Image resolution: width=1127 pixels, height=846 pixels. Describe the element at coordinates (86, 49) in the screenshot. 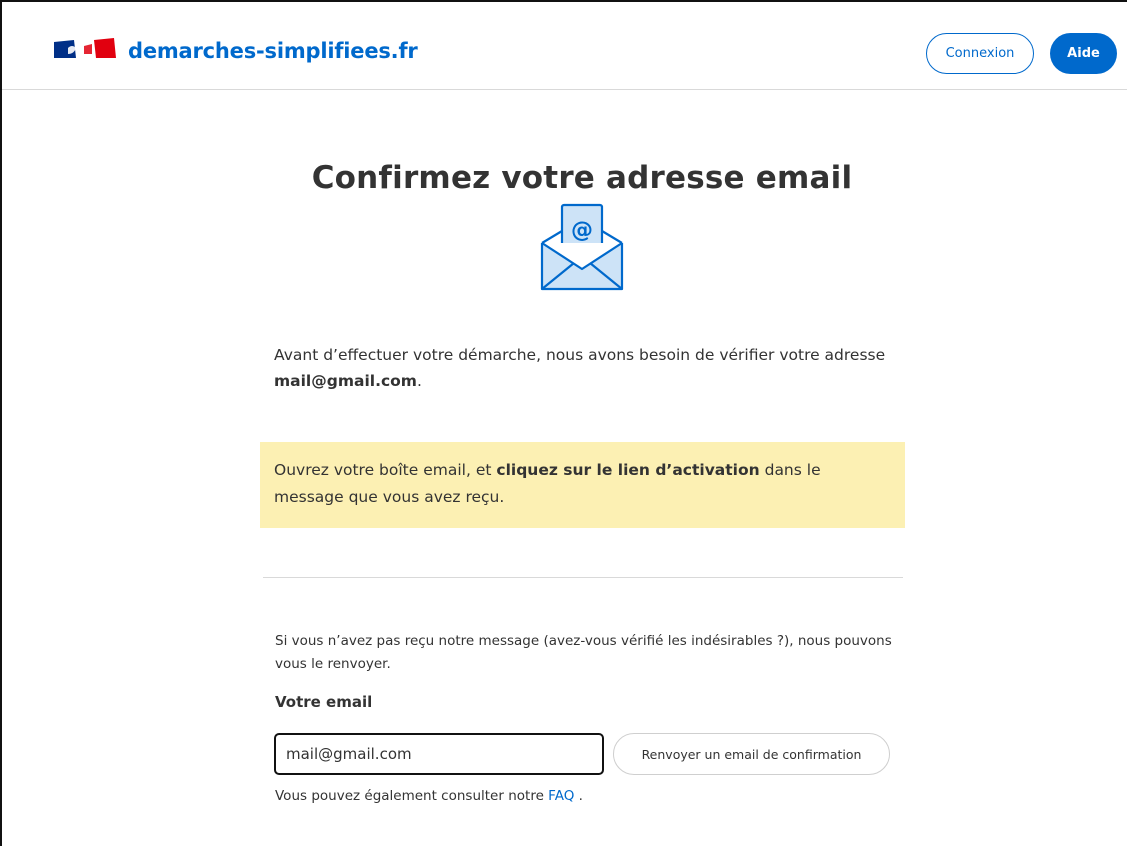

I see `marianne-flag-icon` at that location.